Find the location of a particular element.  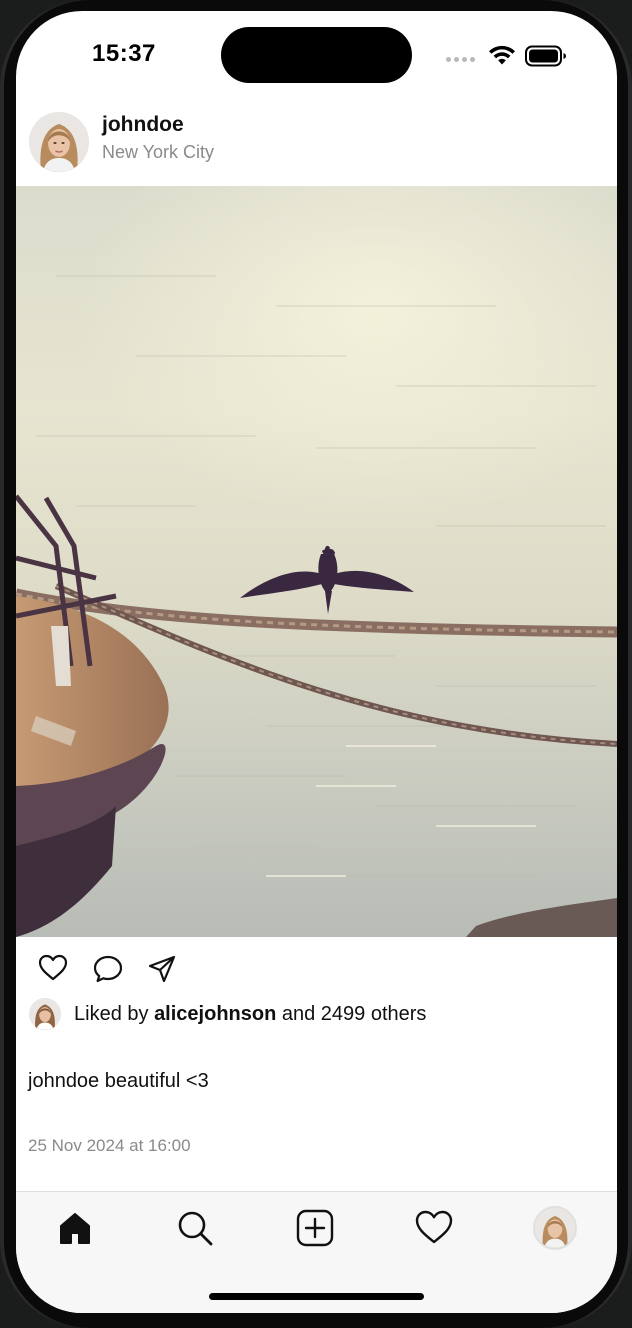

likes-summary: Liked by alicejohnson and 2499 others is located at coordinates (250, 1014).